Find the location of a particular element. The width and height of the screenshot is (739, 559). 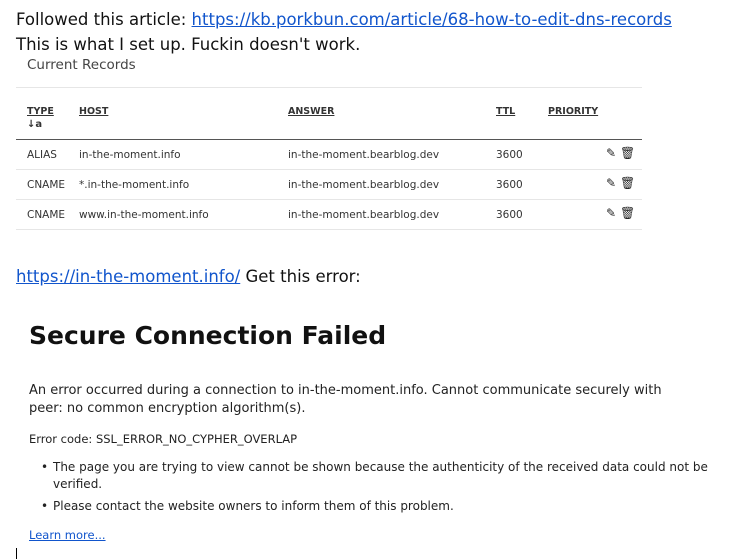

header-rule is located at coordinates (329, 139).